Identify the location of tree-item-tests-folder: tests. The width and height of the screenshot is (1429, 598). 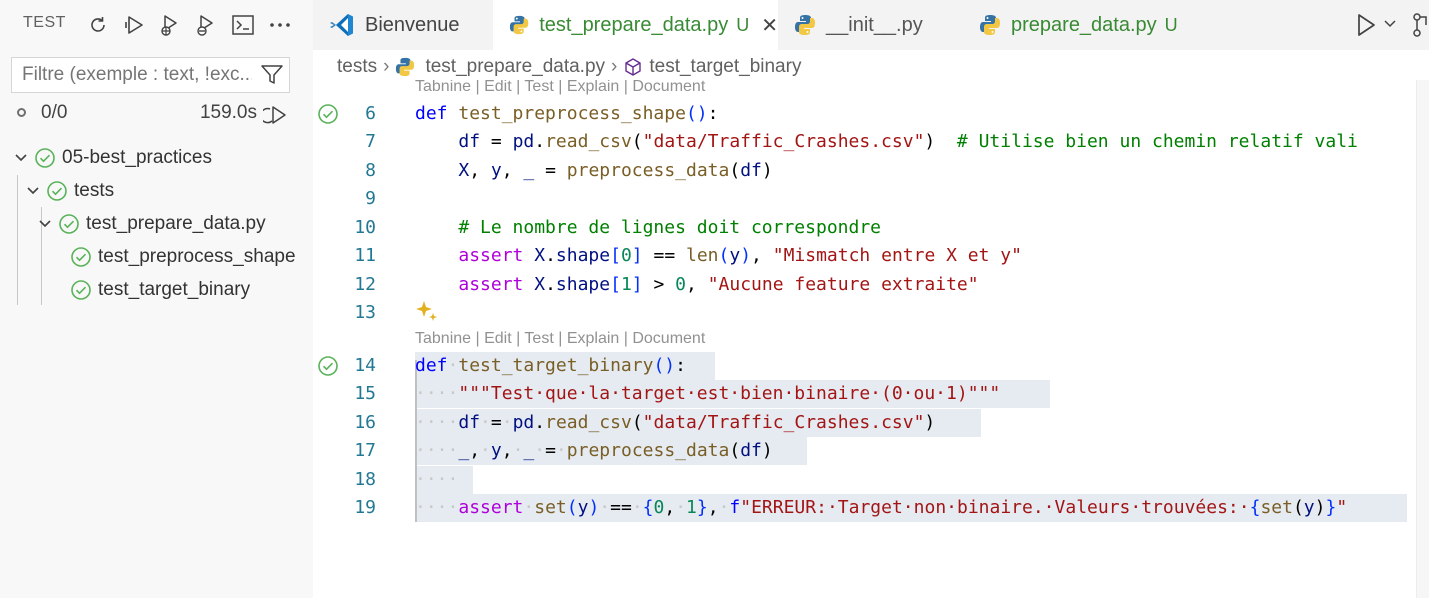
(69, 191).